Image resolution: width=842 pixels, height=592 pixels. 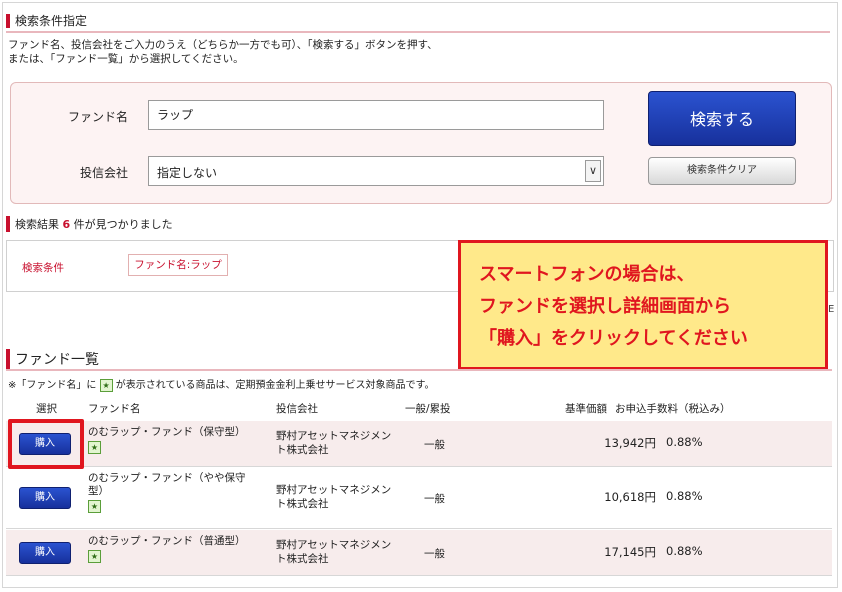 I want to click on fund-name-cell: のむラップ・ファンド（やや保守型） ★, so click(x=173, y=492).